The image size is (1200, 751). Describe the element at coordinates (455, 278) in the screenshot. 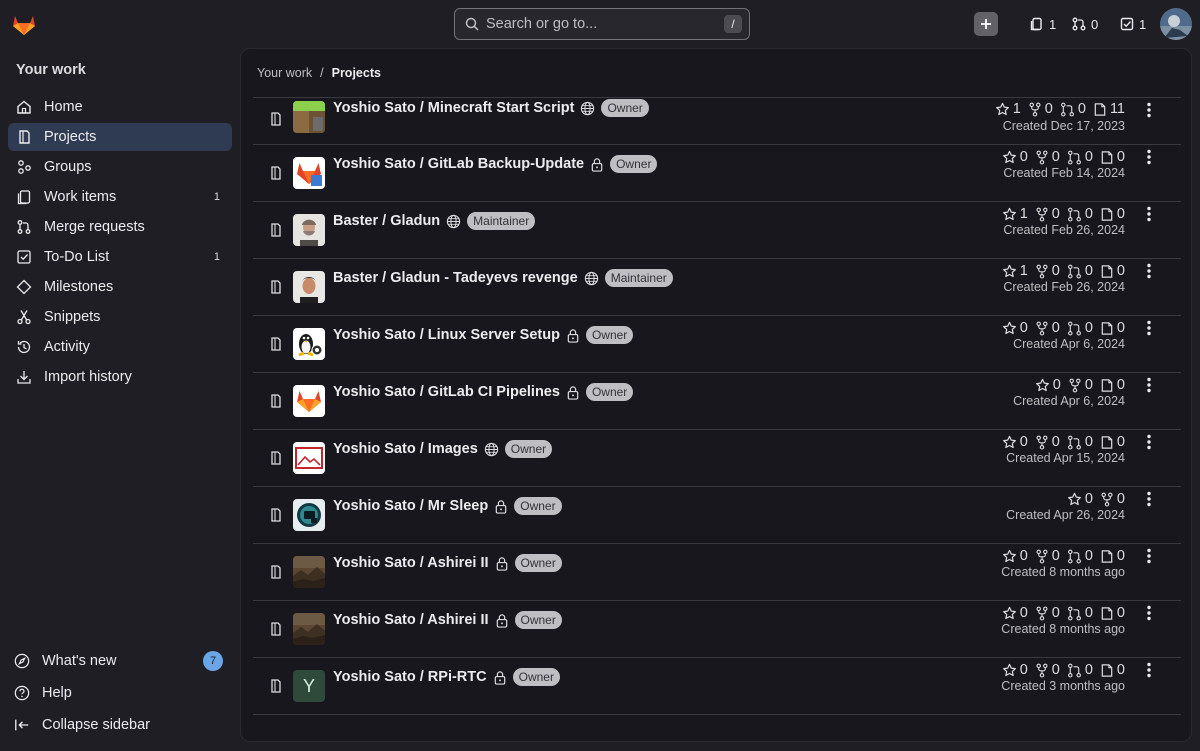

I see `project-name-link: Baster / Gladun - Tadeyevs revenge` at that location.